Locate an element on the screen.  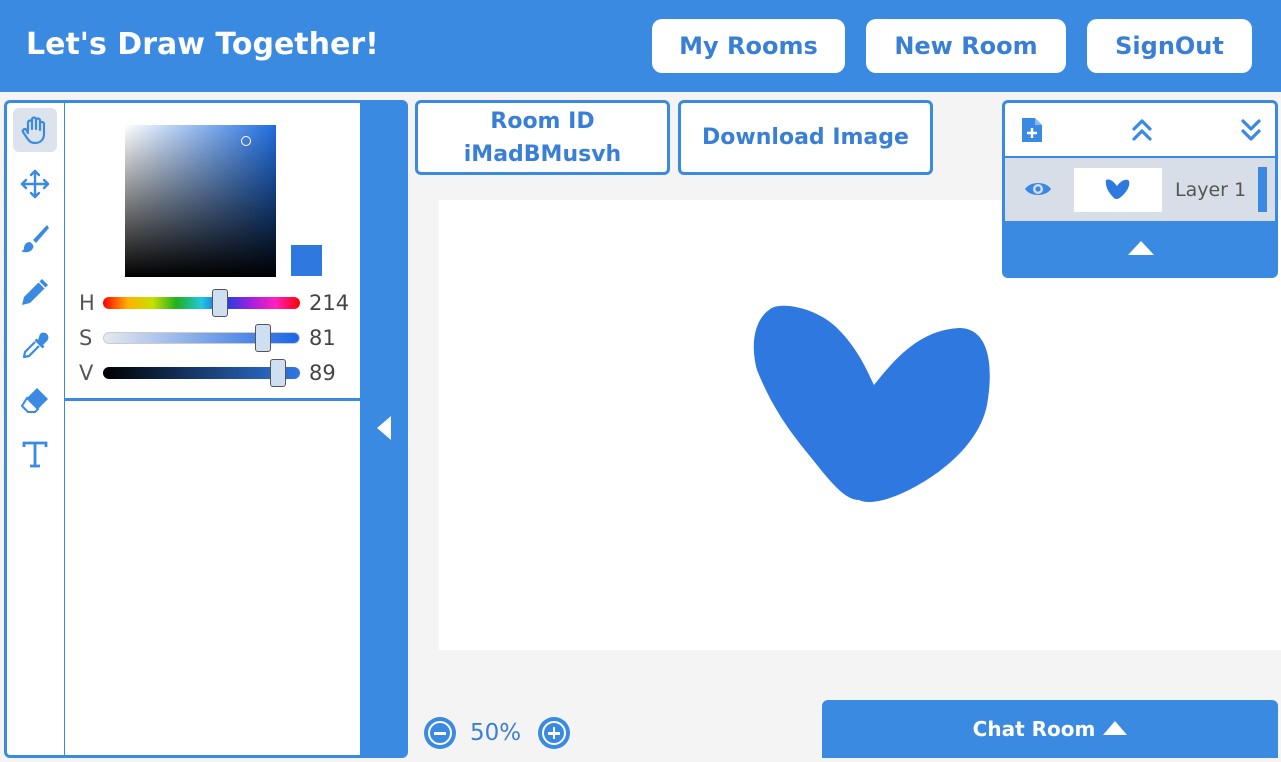
room-id-label: Room ID is located at coordinates (542, 121).